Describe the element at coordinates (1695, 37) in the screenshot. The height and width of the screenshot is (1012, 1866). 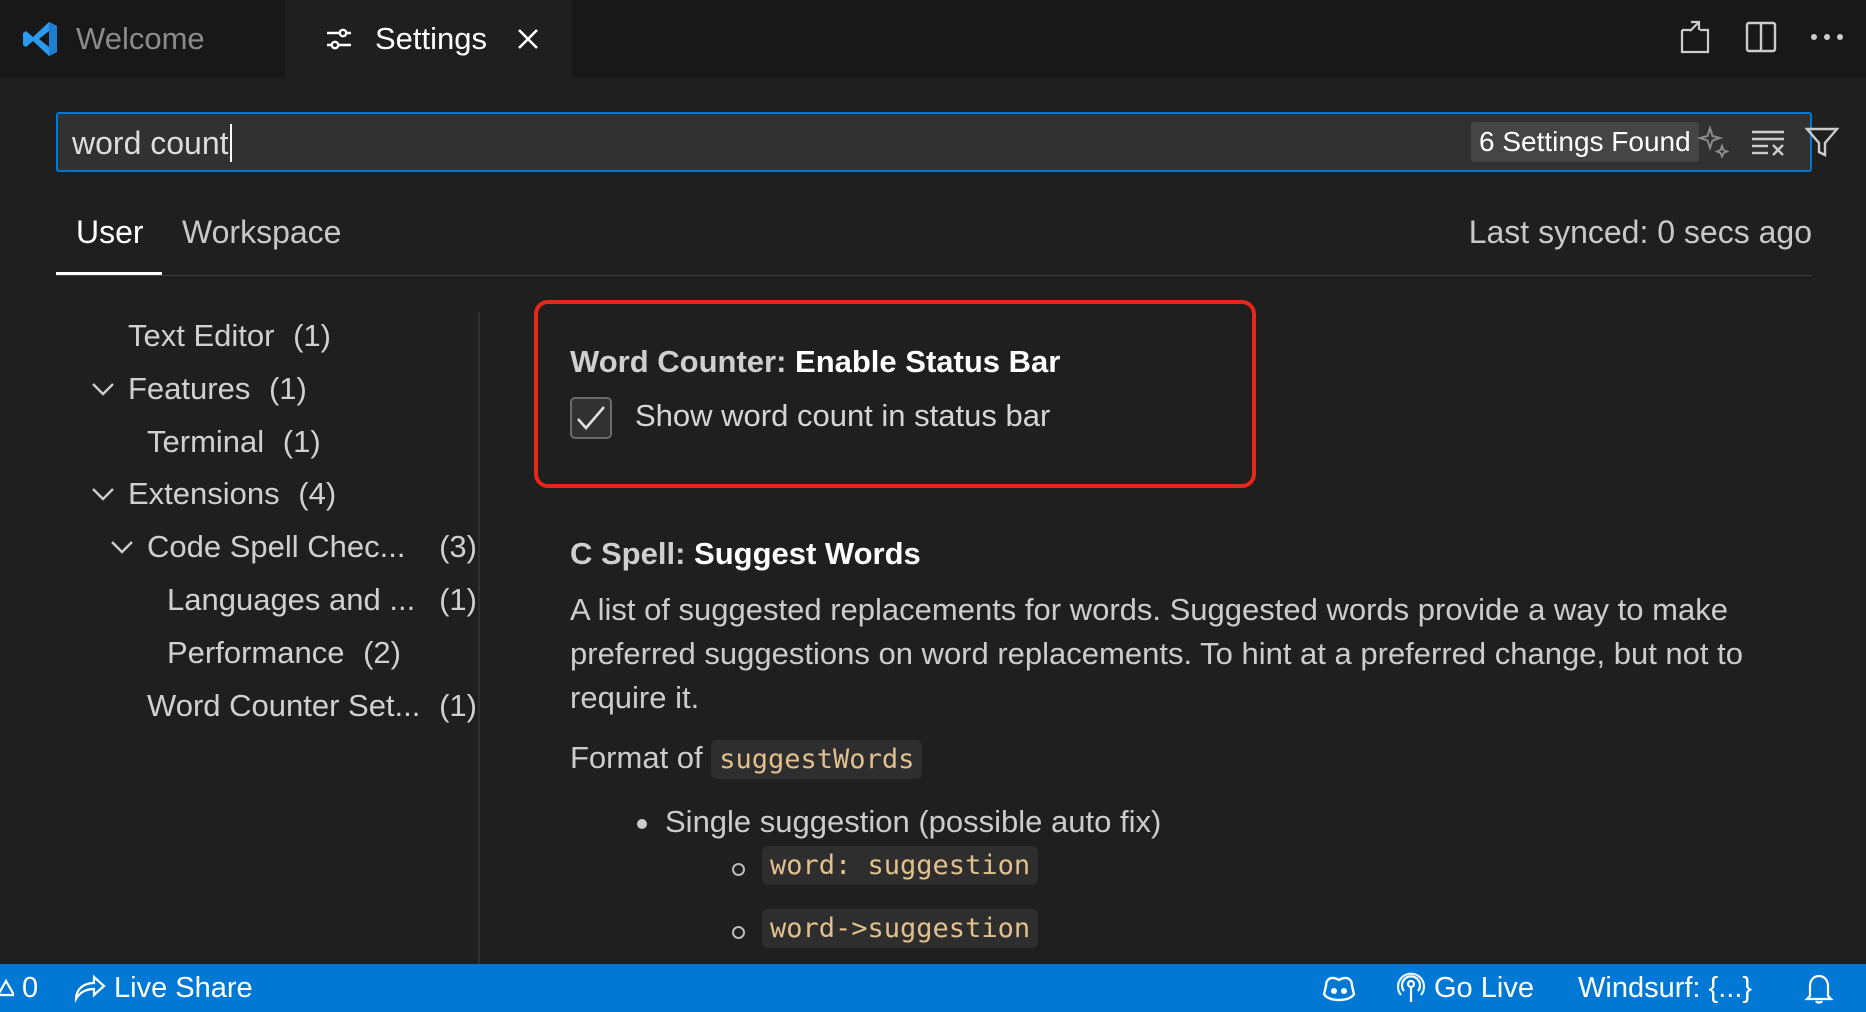
I see `open-settings-json-icon` at that location.